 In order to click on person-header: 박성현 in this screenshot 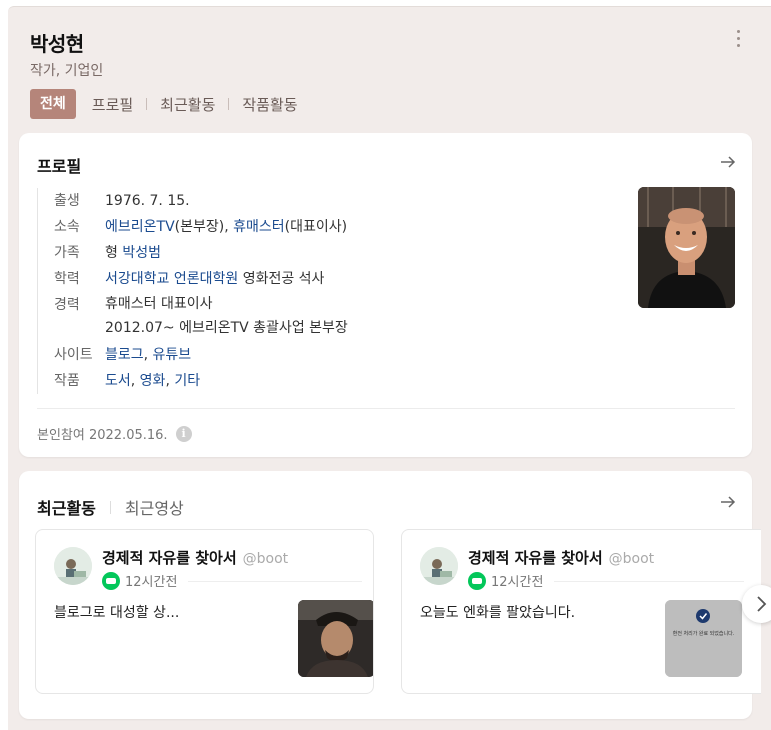, I will do `click(57, 42)`.